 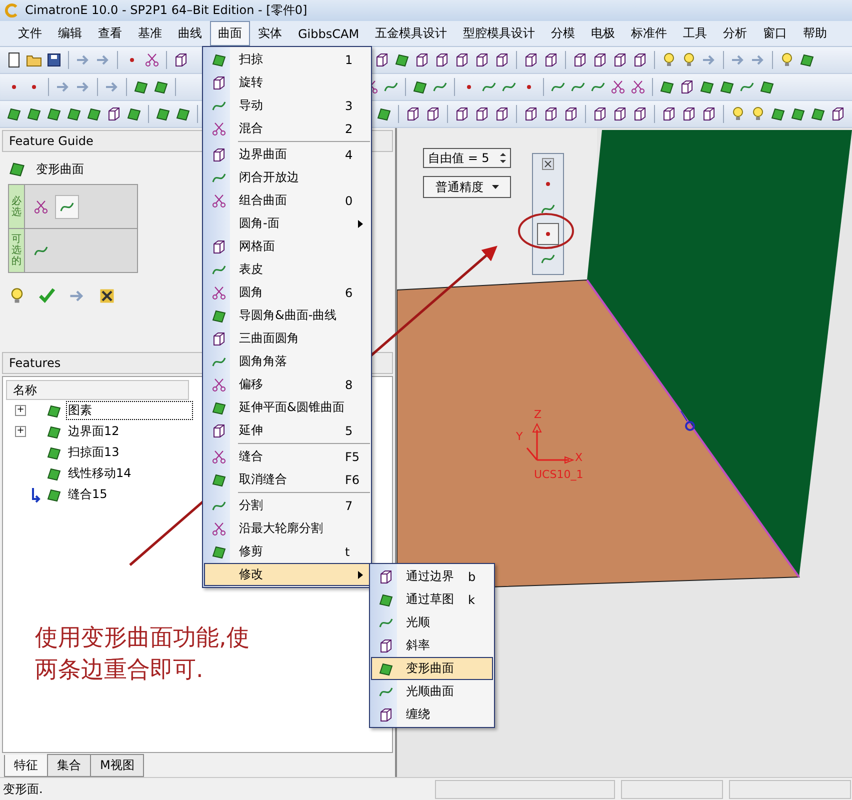 I want to click on menu-entry: 导圆角&曲面-曲线, so click(x=287, y=315).